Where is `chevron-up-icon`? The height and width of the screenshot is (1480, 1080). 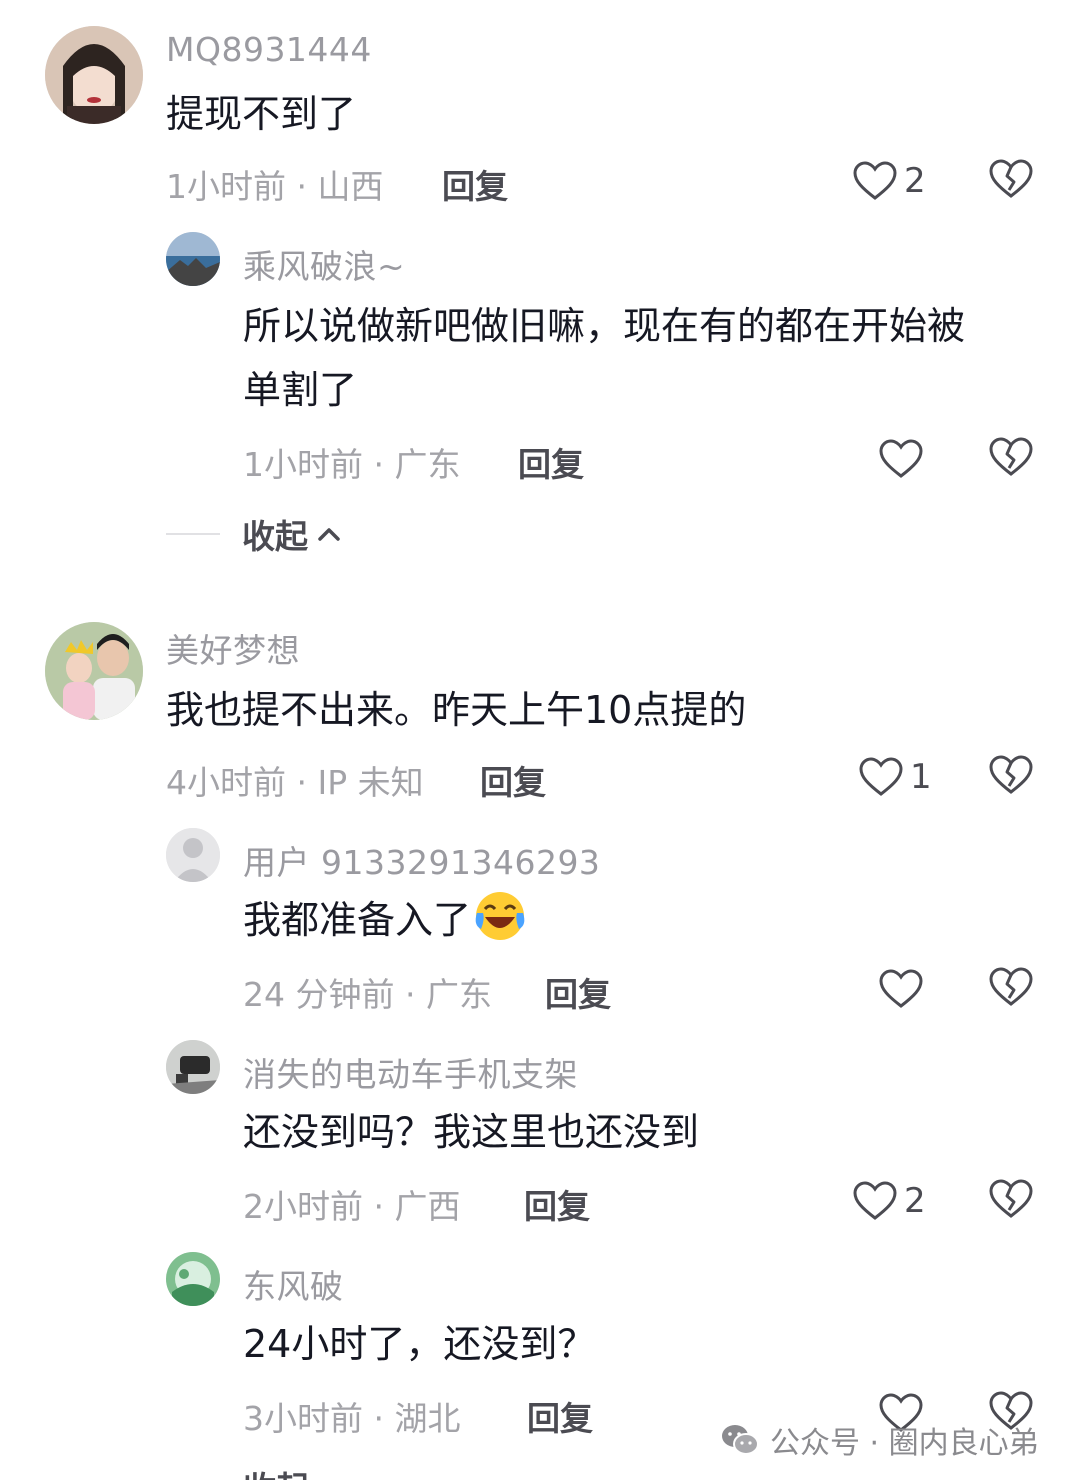 chevron-up-icon is located at coordinates (329, 534).